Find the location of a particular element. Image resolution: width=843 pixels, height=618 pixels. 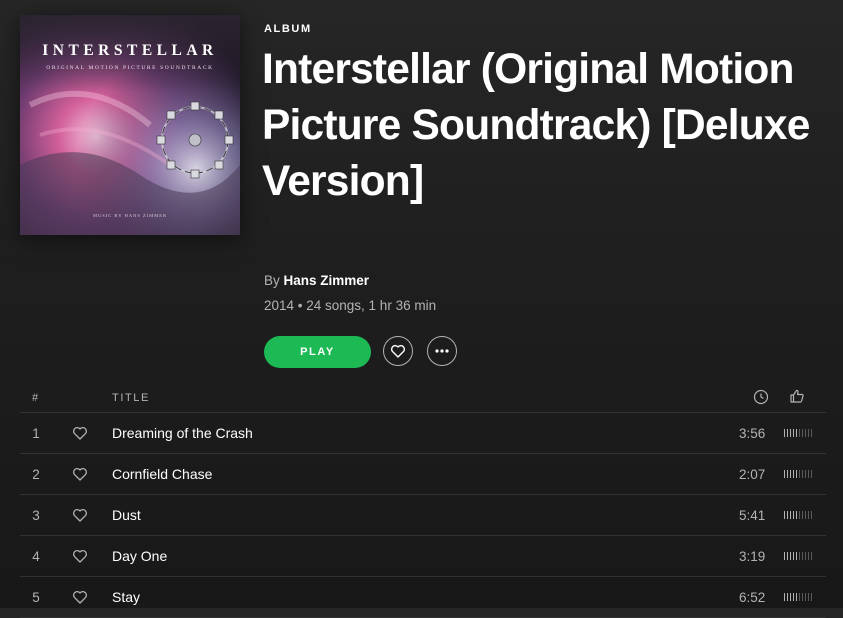

track-row: 3 Dust 5:41 is located at coordinates (423, 515).